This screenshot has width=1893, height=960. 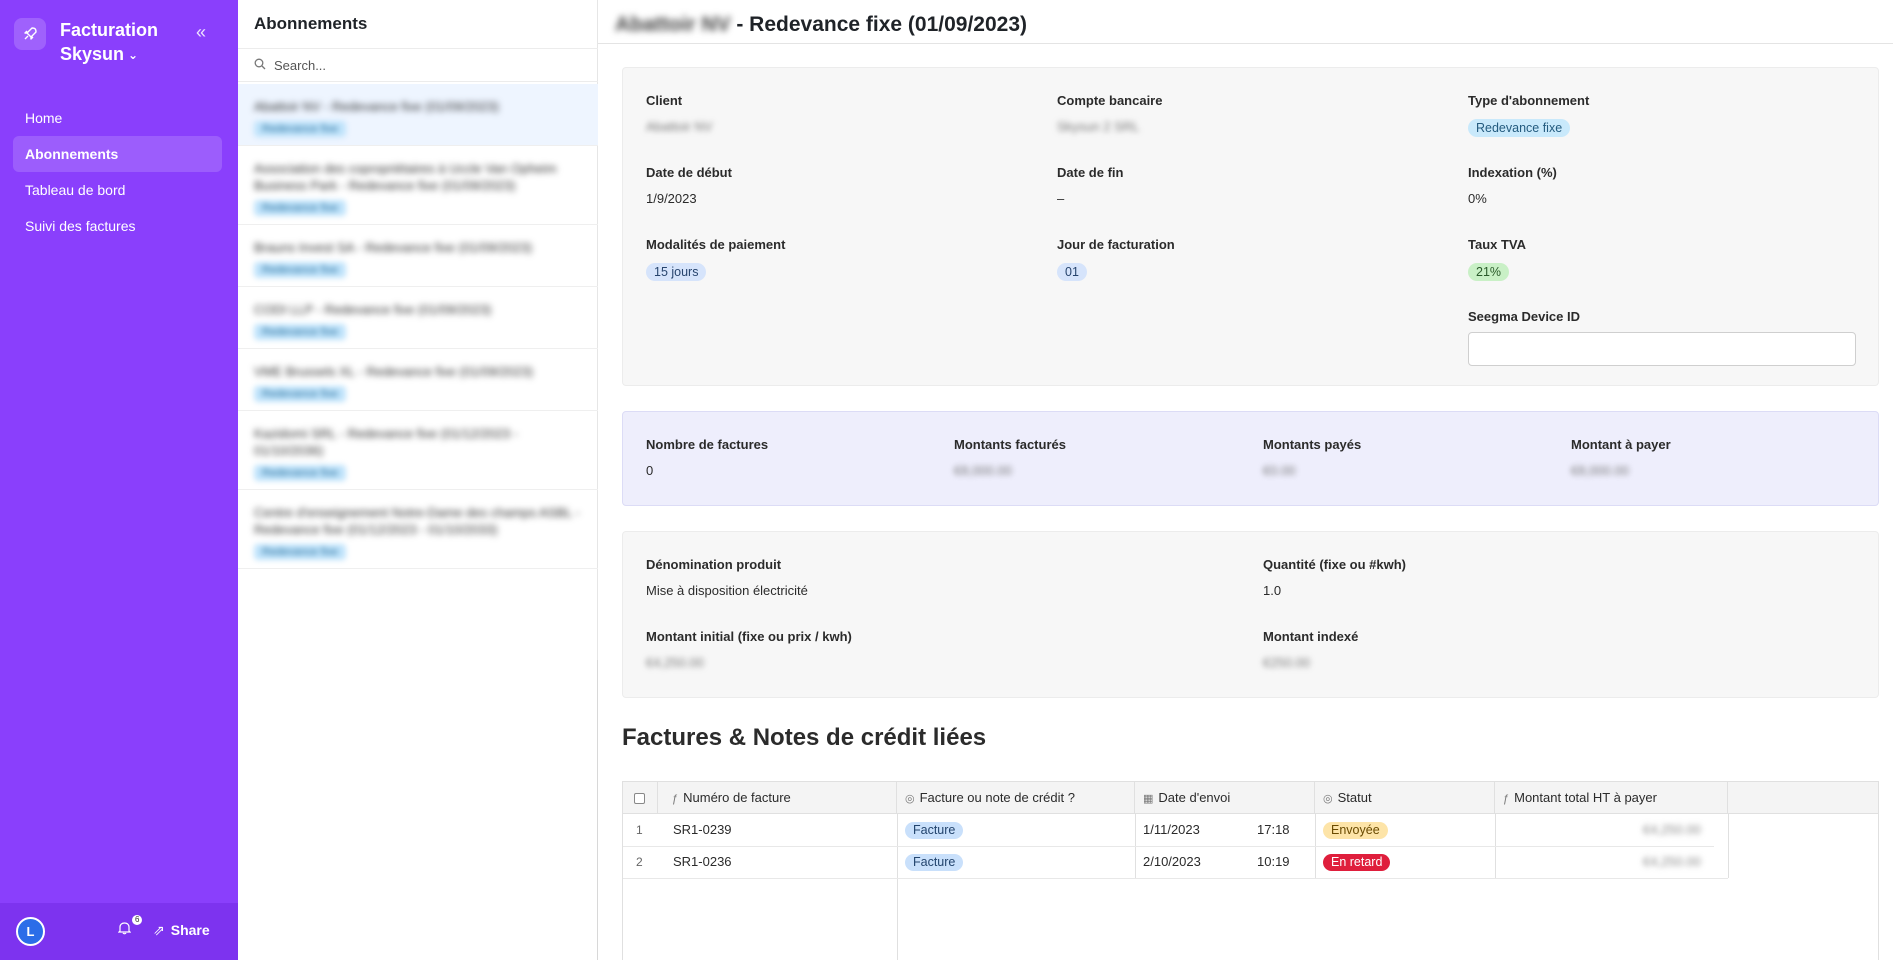 I want to click on column-header-montant: ƒ Montant total HT à payer, so click(x=1611, y=798).